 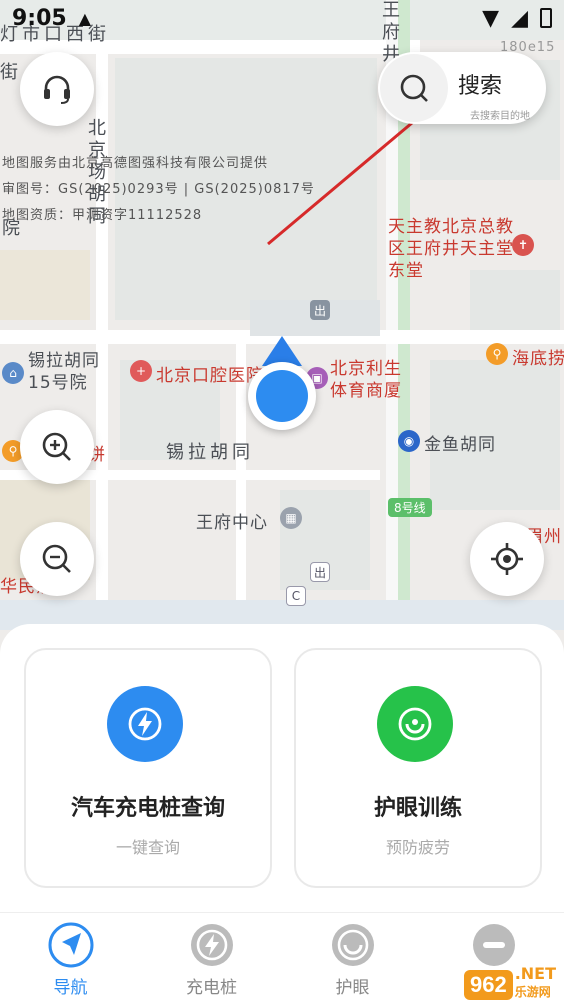 What do you see at coordinates (9, 72) in the screenshot?
I see `street-label-left: 街` at bounding box center [9, 72].